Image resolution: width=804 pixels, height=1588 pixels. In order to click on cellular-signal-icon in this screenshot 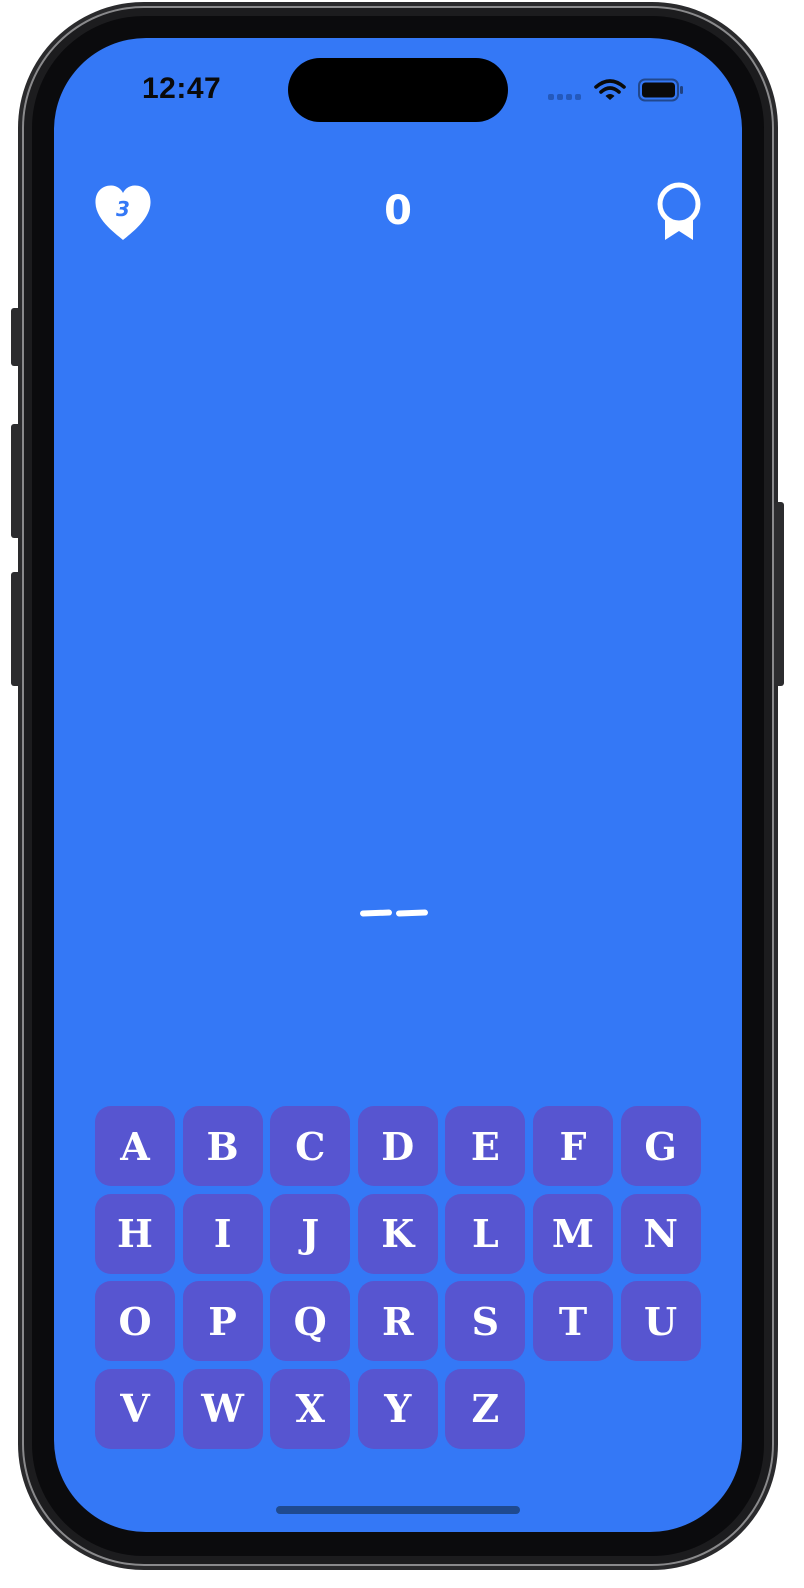, I will do `click(564, 97)`.